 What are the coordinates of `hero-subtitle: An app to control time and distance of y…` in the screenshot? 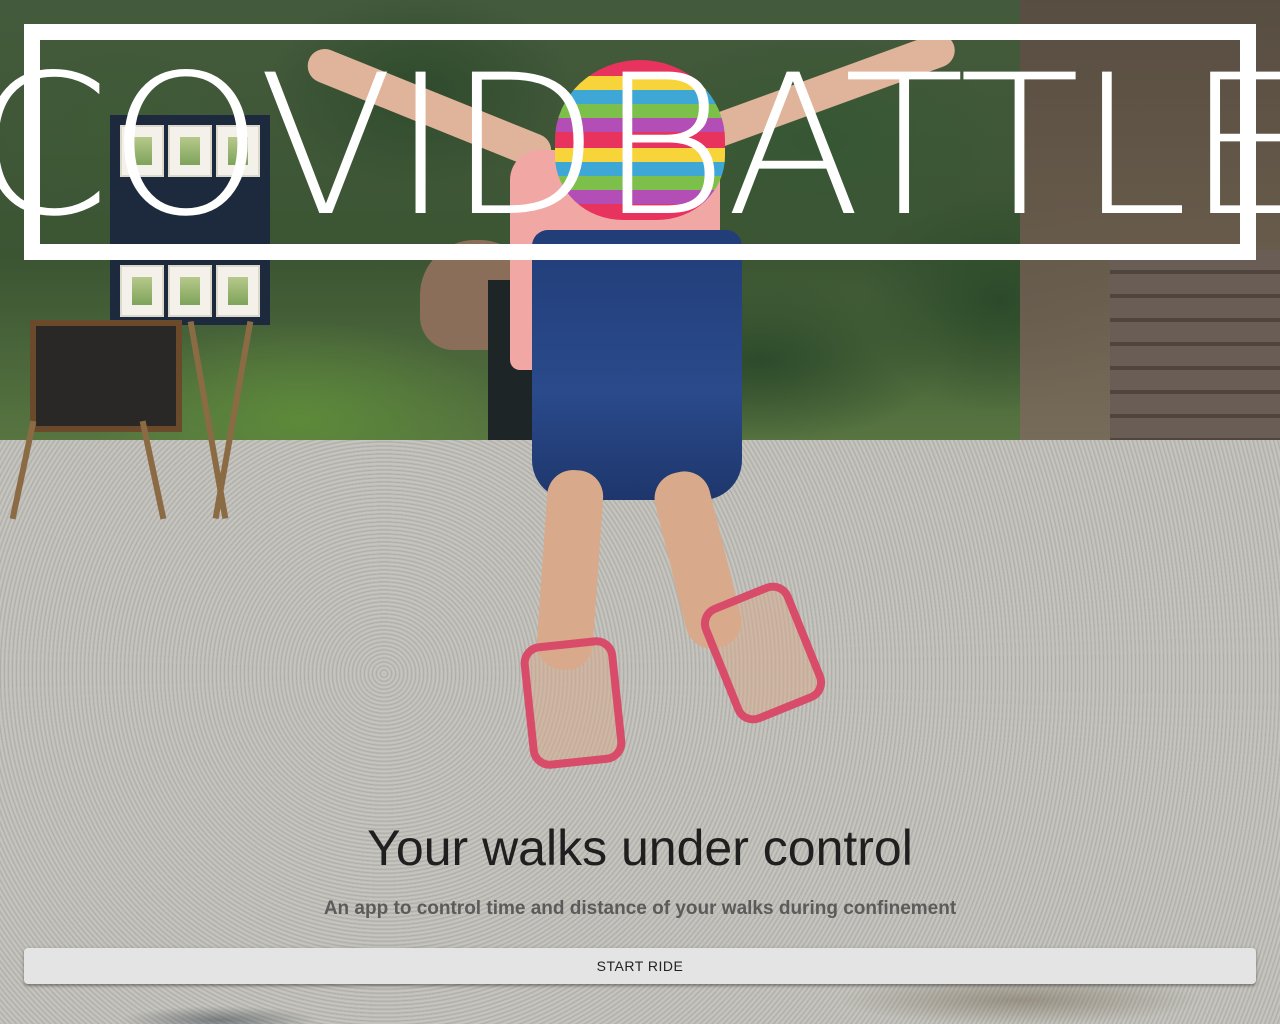 It's located at (640, 908).